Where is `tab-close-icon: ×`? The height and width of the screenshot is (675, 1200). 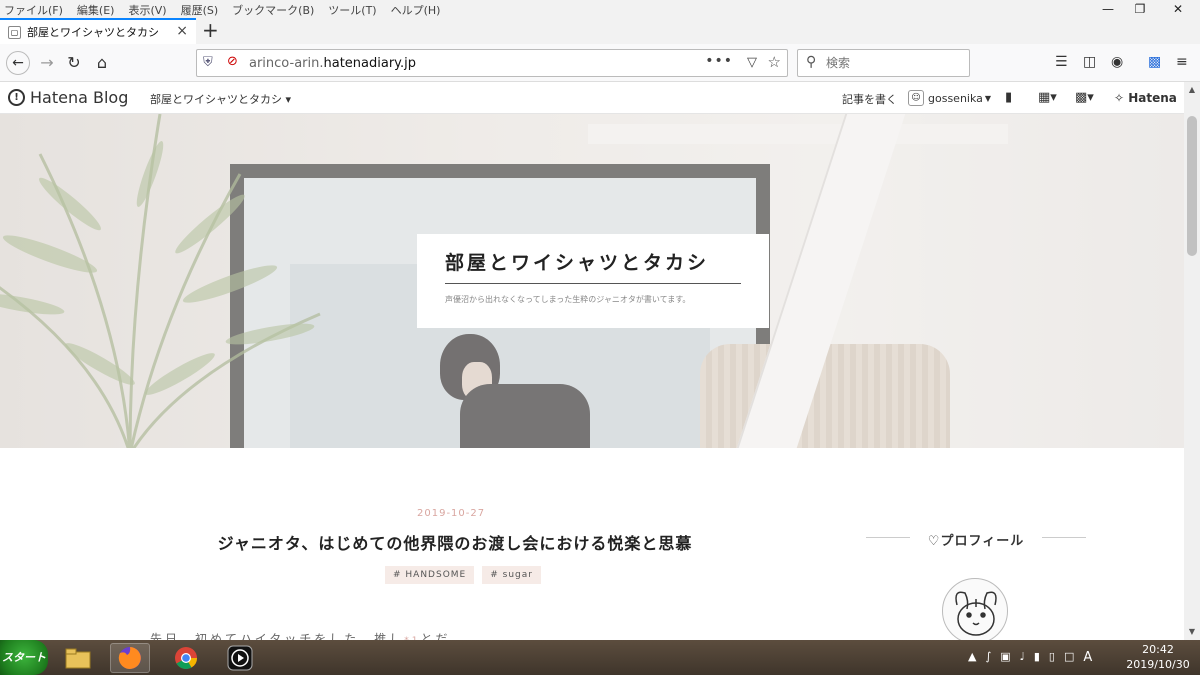
tab-close-icon: × is located at coordinates (182, 31).